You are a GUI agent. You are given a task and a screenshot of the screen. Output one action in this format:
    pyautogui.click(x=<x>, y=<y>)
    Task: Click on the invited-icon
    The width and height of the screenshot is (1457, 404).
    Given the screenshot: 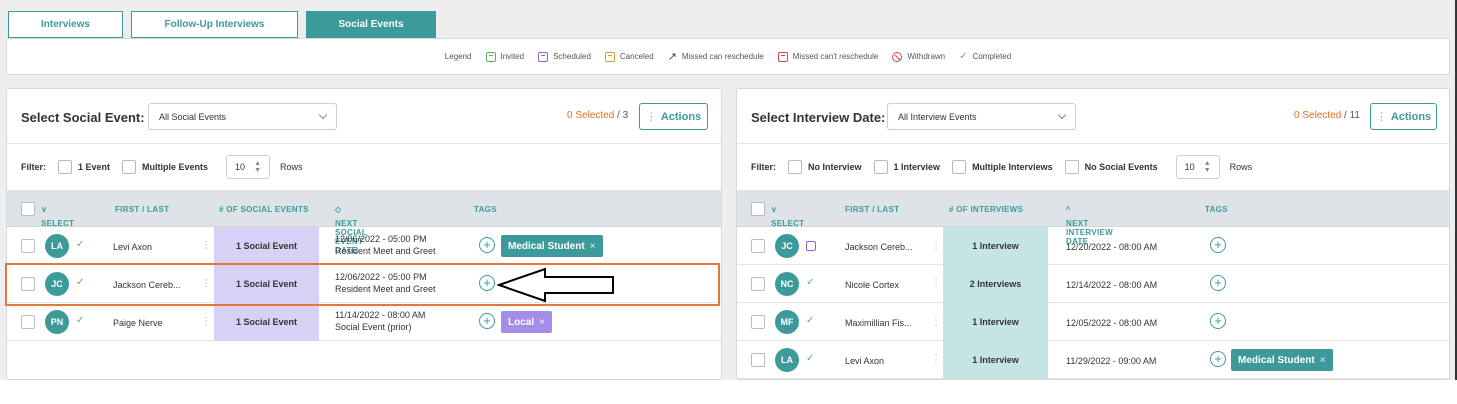 What is the action you would take?
    pyautogui.click(x=490, y=56)
    